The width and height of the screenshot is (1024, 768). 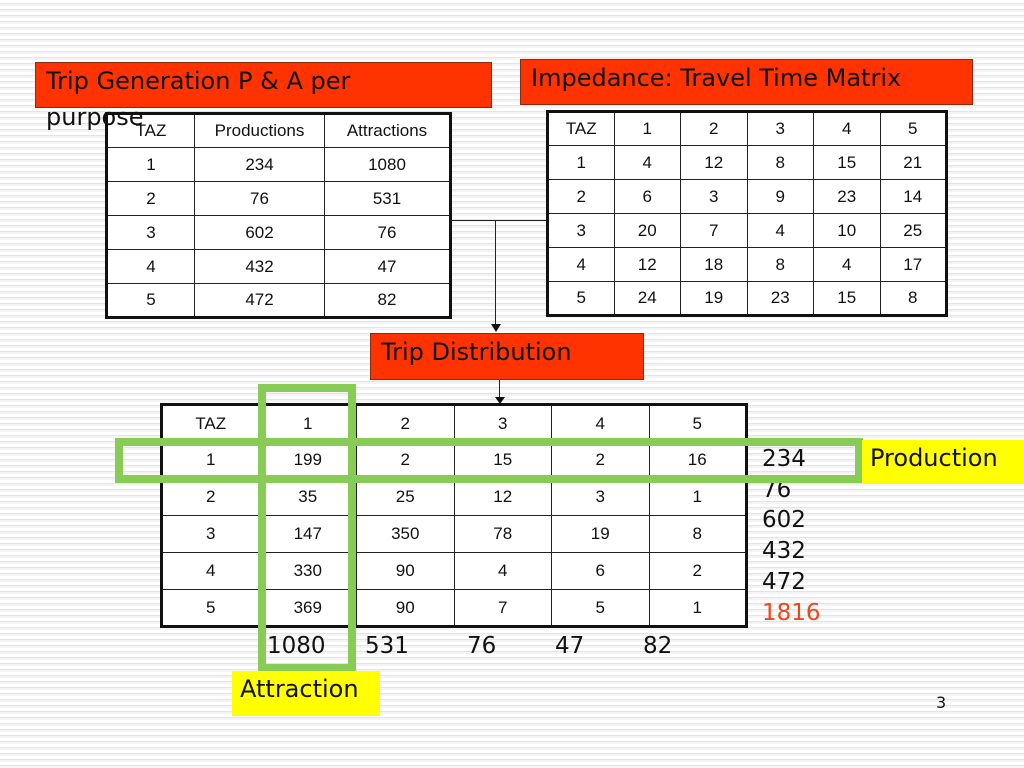 I want to click on table-row: 2 6 3 9 23 14, so click(x=747, y=196).